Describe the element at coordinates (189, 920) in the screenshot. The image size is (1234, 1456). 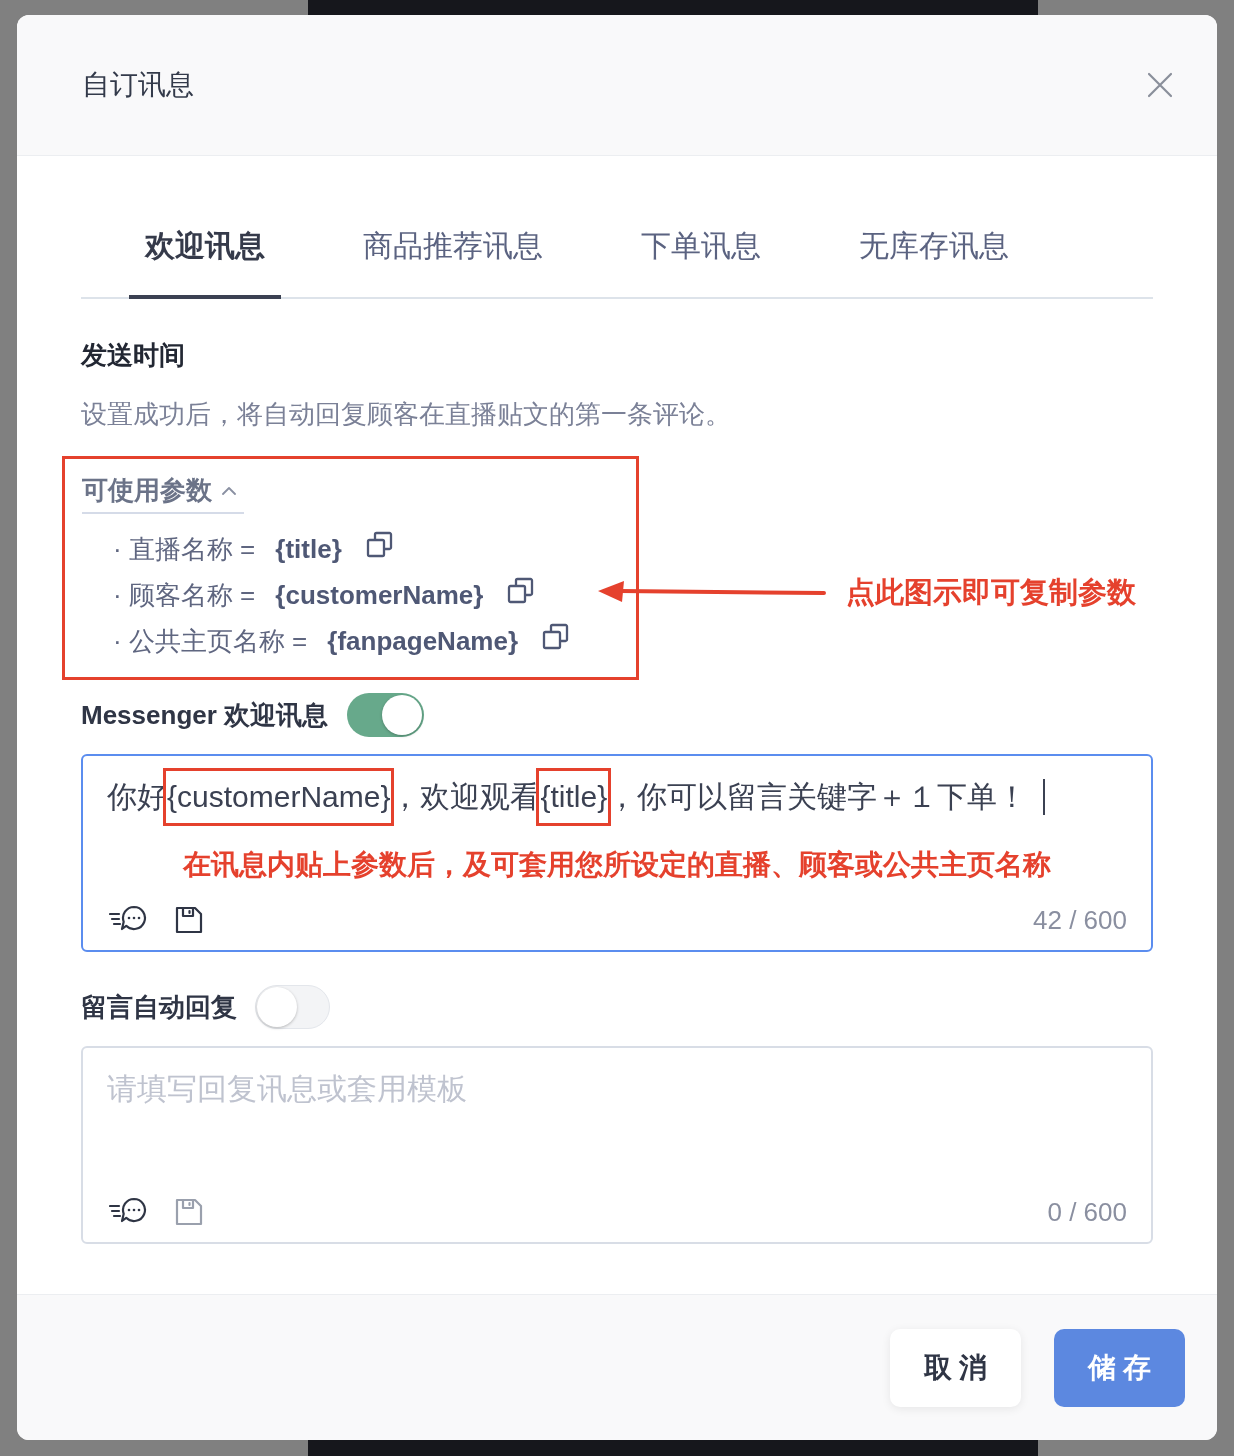
I see `save-icon` at that location.